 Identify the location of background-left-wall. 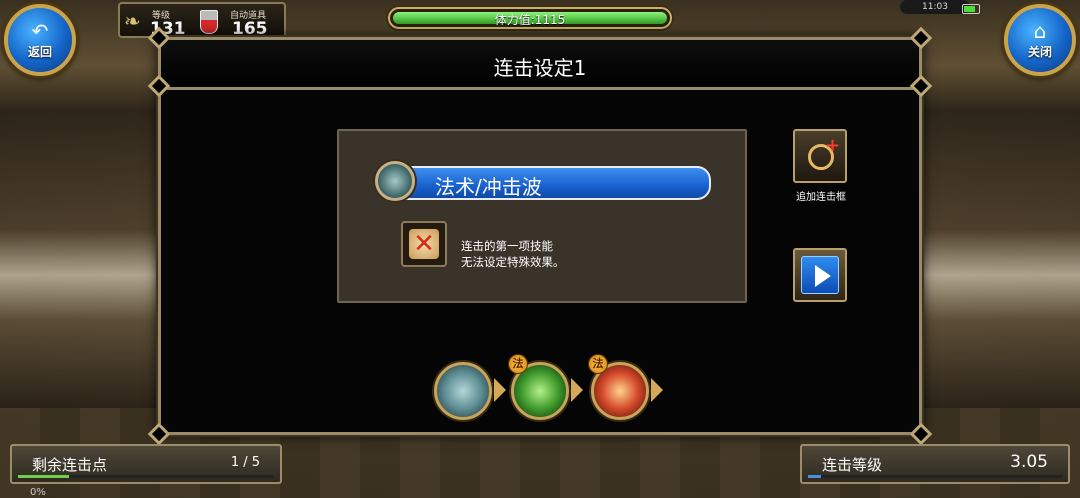
(80, 260).